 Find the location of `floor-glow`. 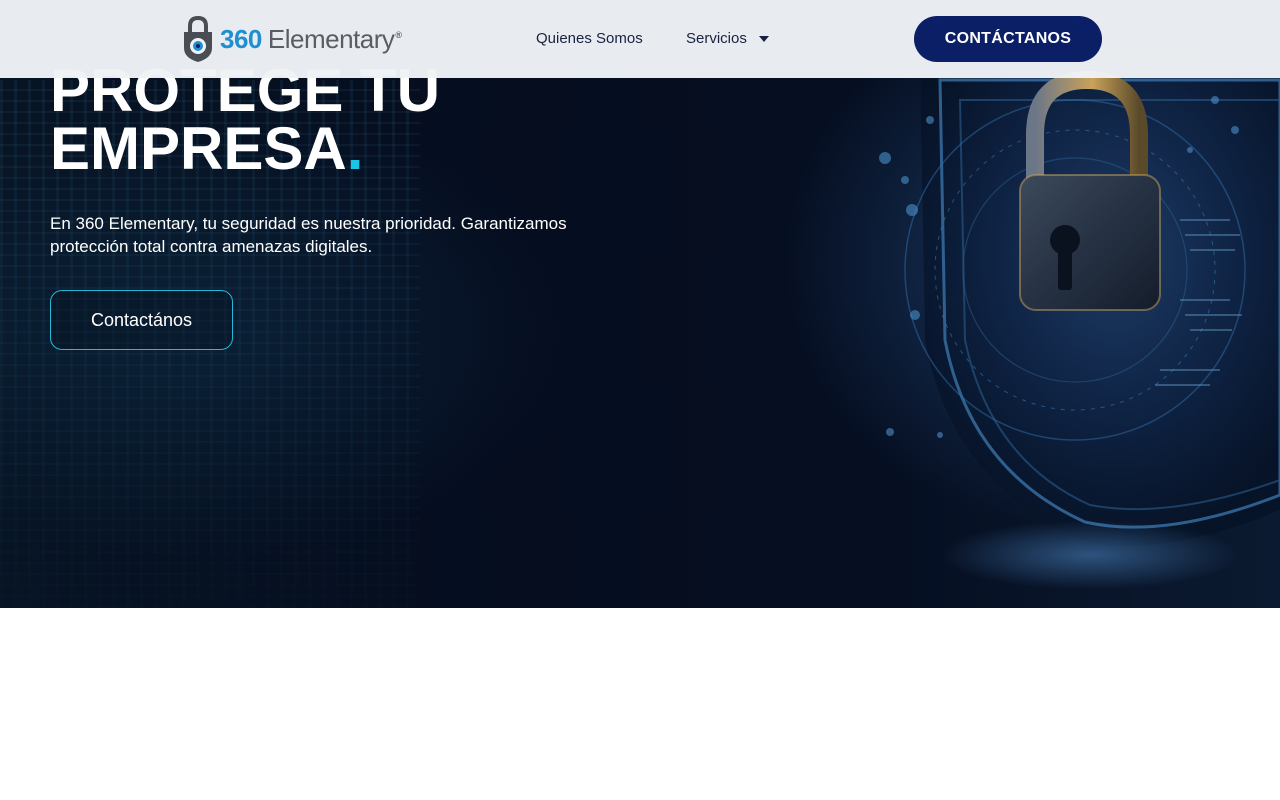

floor-glow is located at coordinates (1090, 555).